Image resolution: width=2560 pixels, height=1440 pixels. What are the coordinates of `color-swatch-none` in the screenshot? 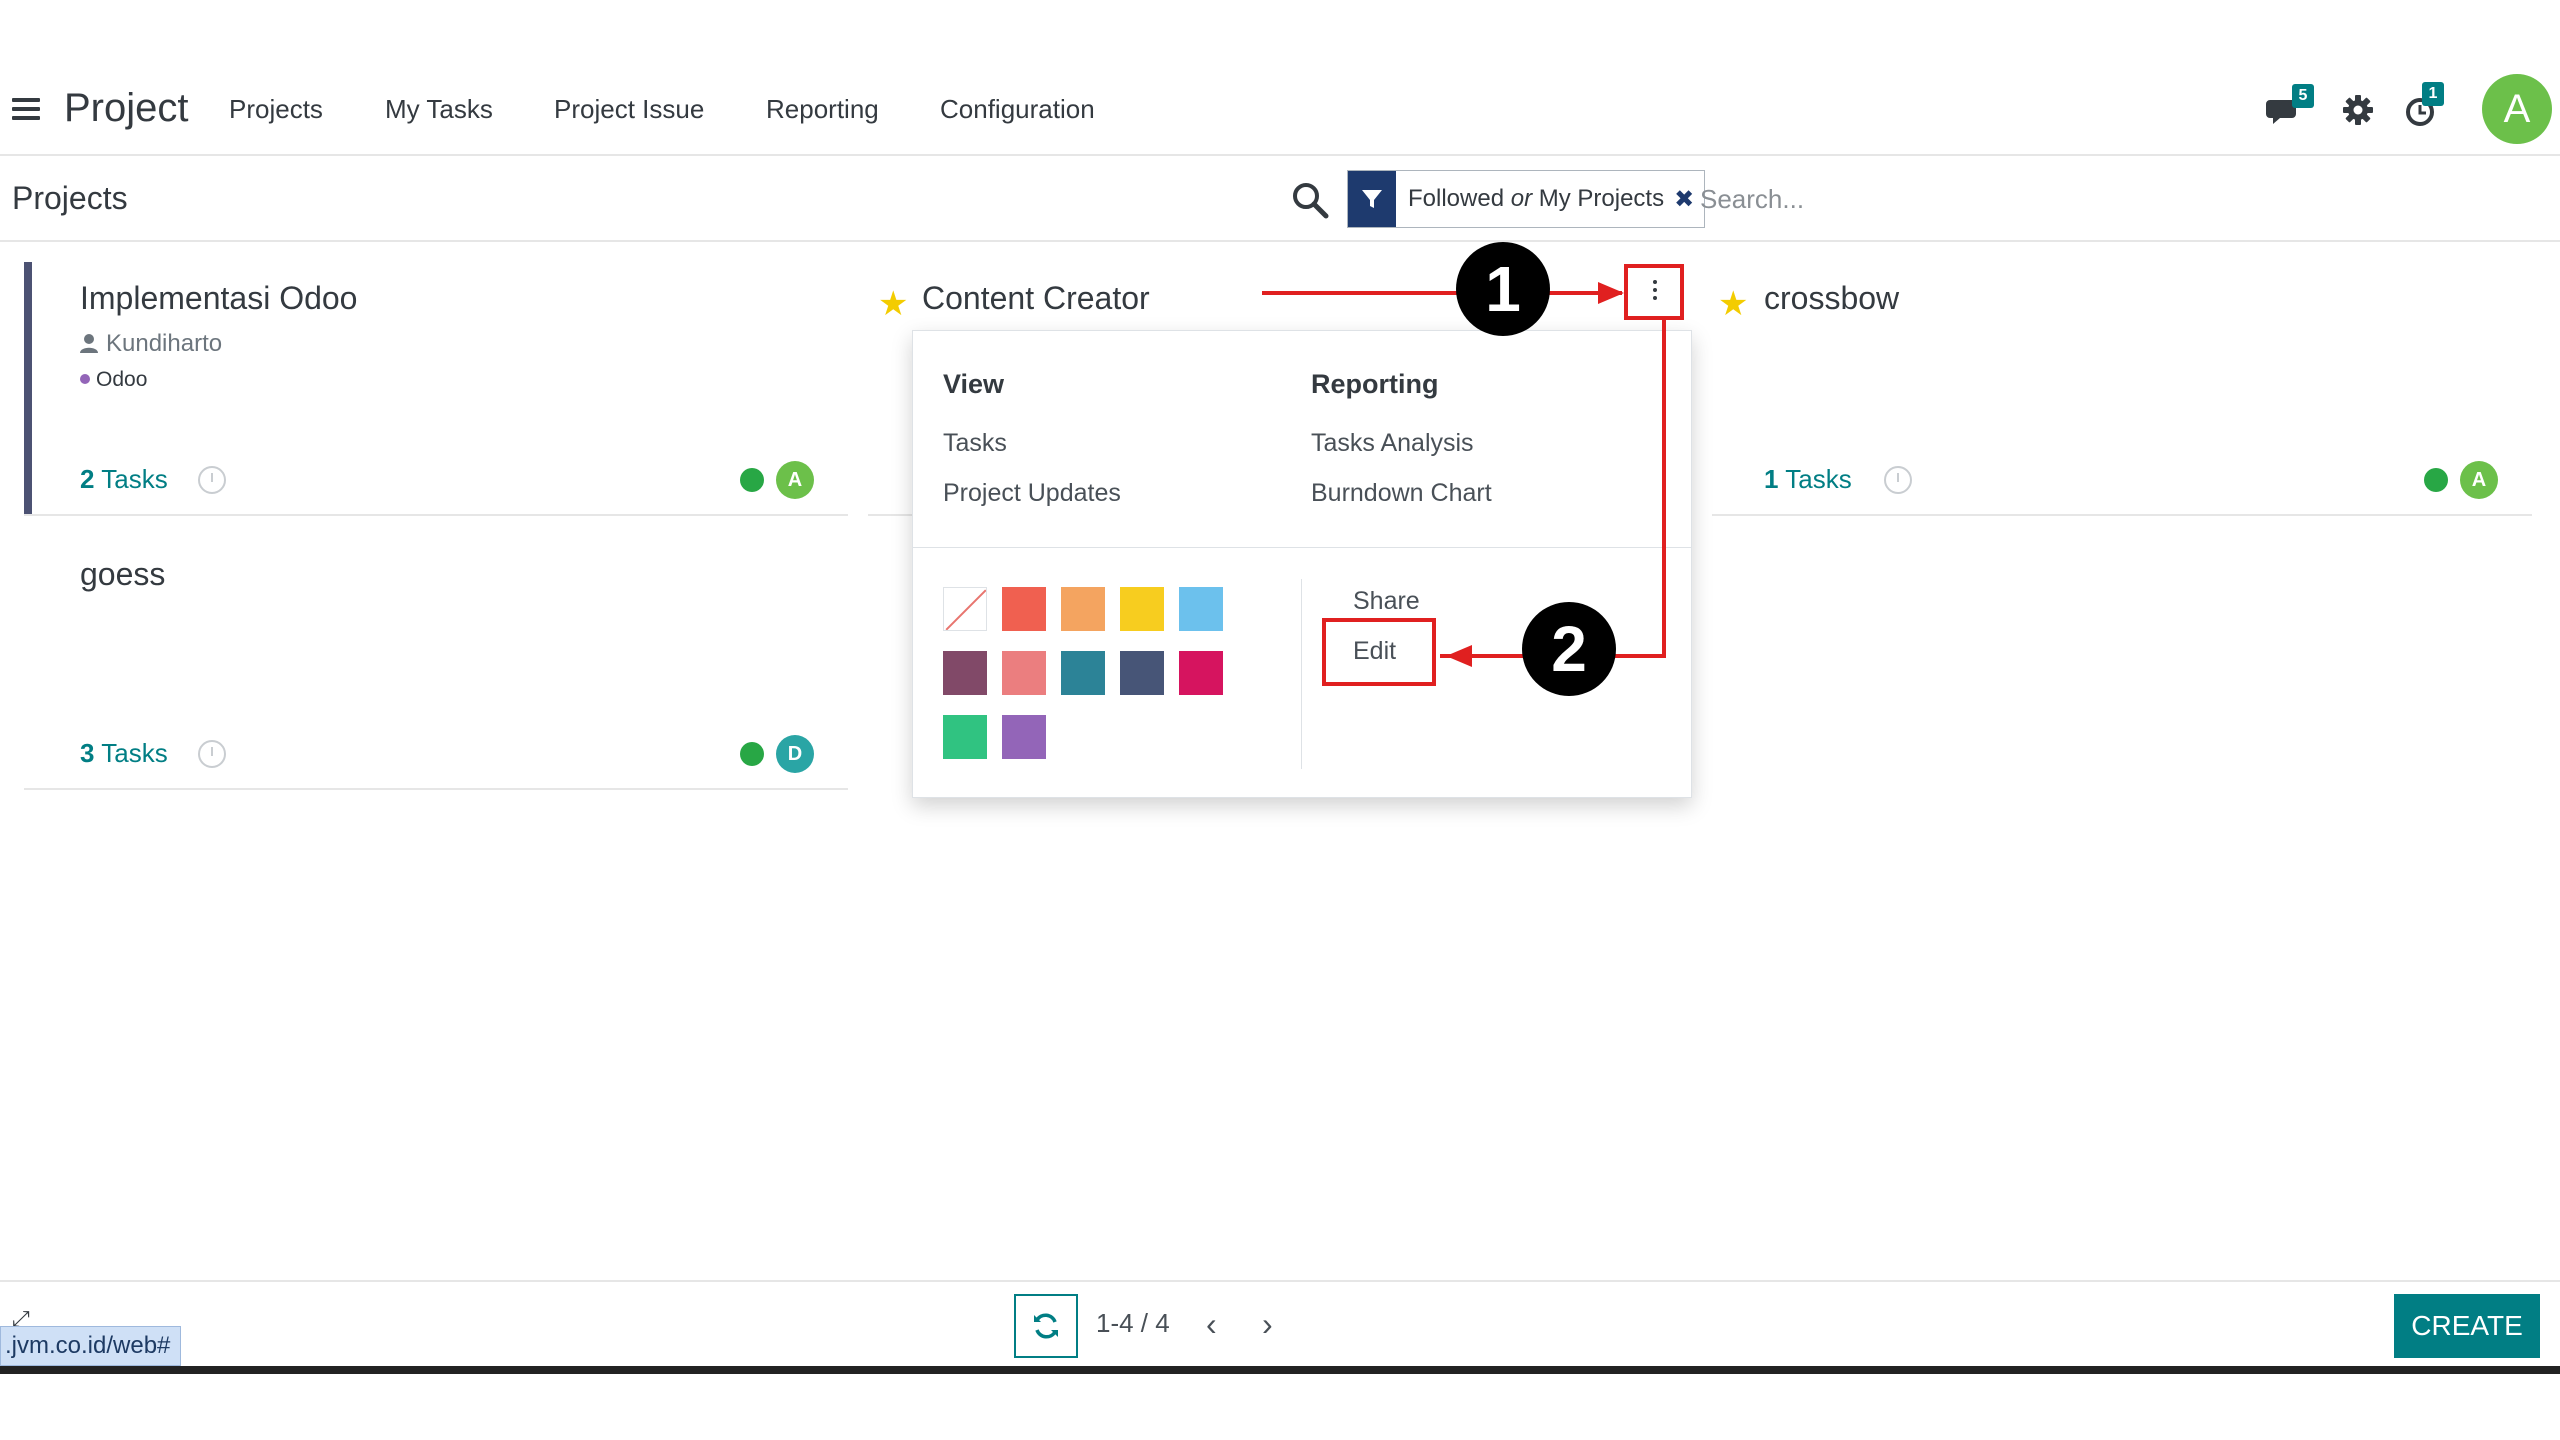 It's located at (965, 609).